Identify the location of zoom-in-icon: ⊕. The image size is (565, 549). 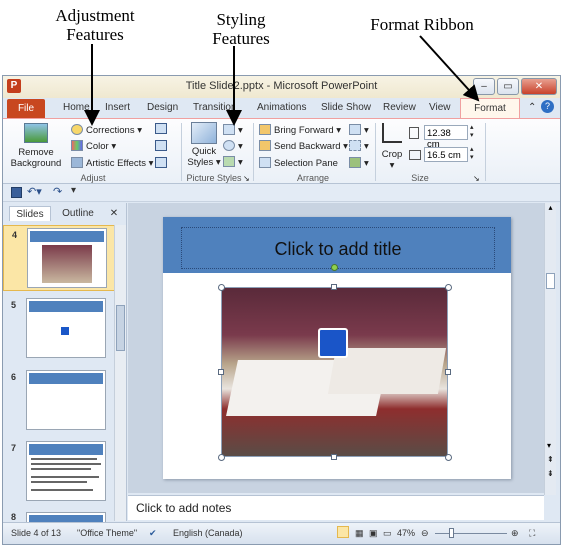
(515, 533).